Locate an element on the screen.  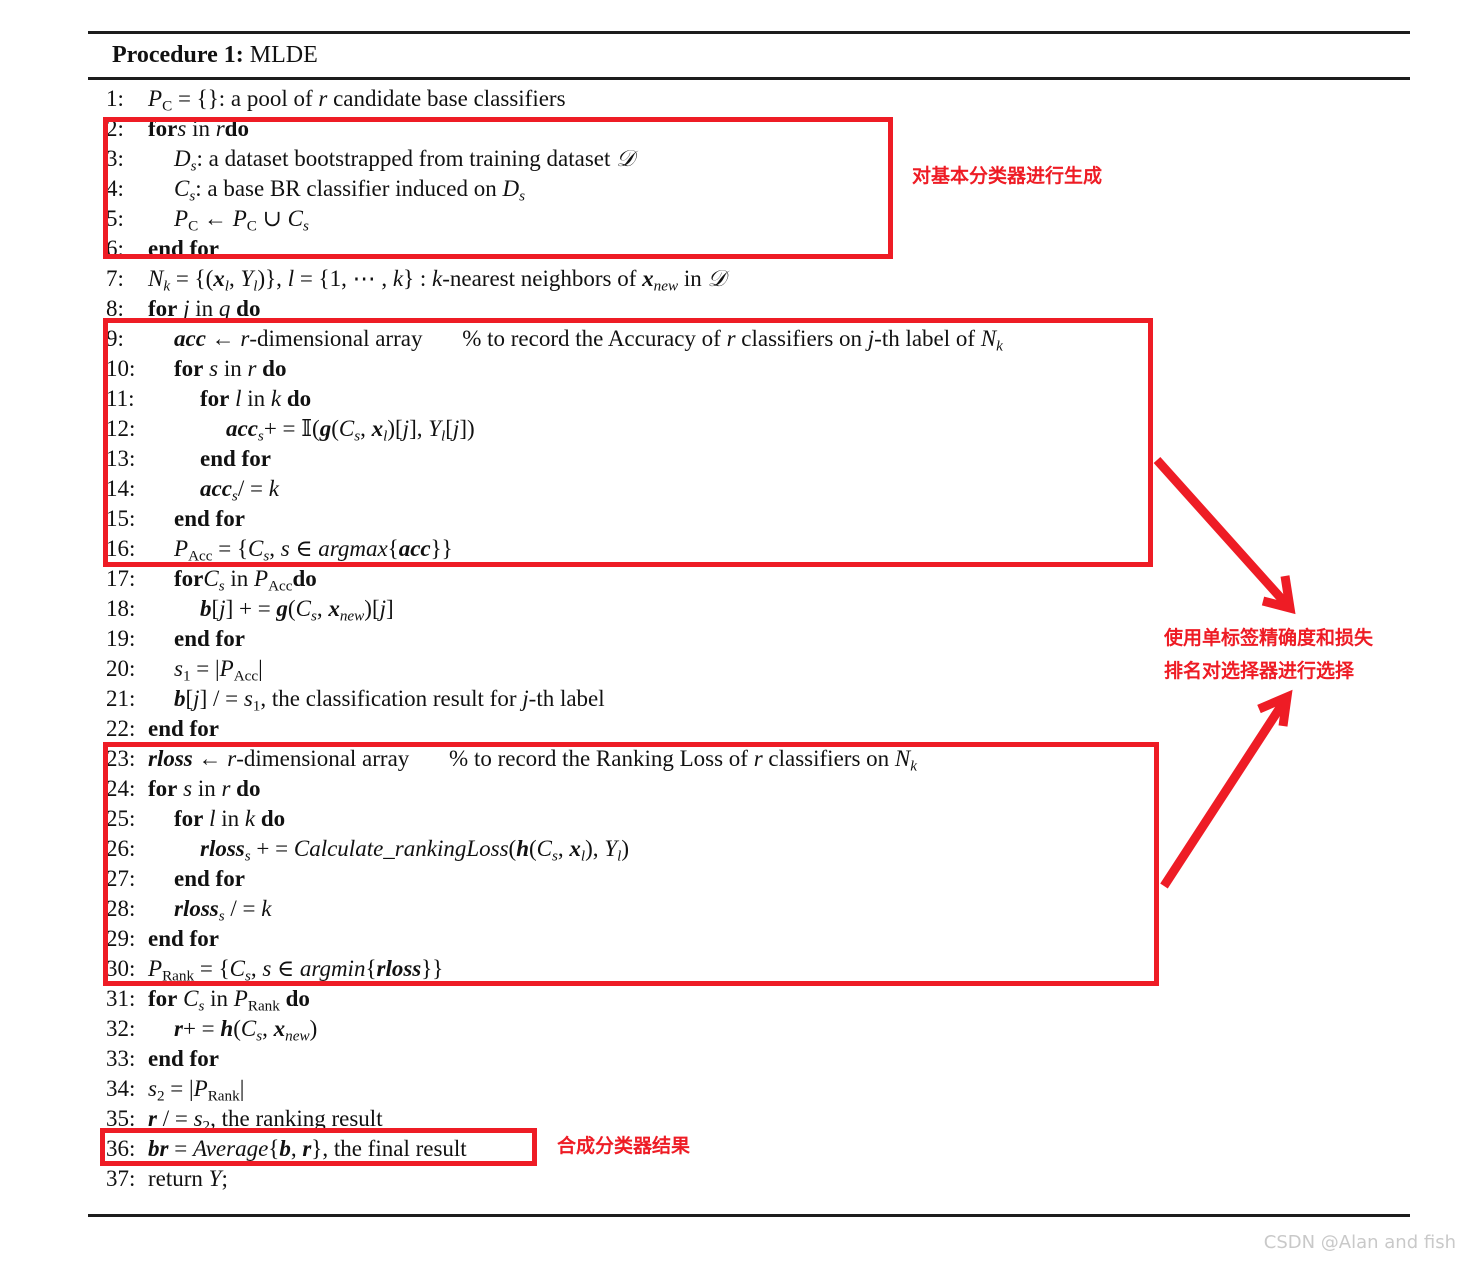
line-content: fors in rdo is located at coordinates (198, 128).